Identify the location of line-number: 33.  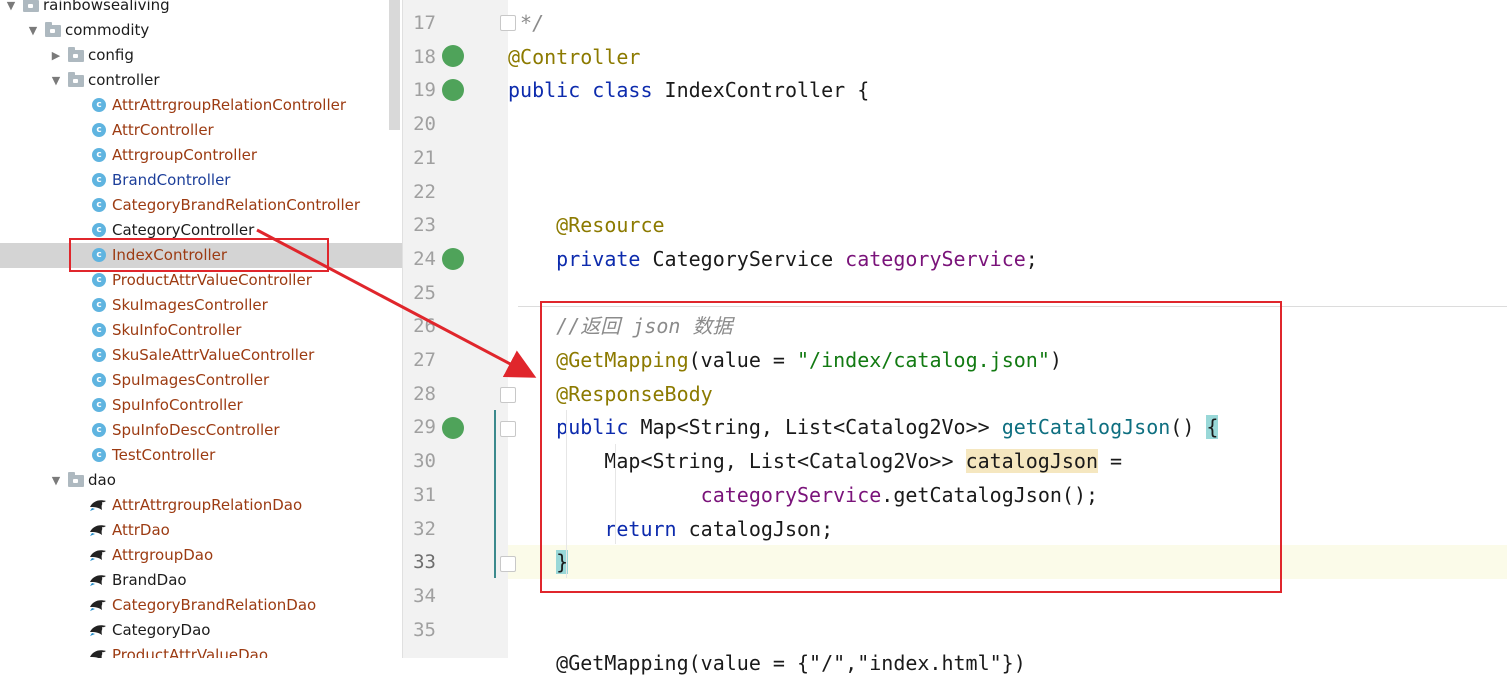
(424, 562).